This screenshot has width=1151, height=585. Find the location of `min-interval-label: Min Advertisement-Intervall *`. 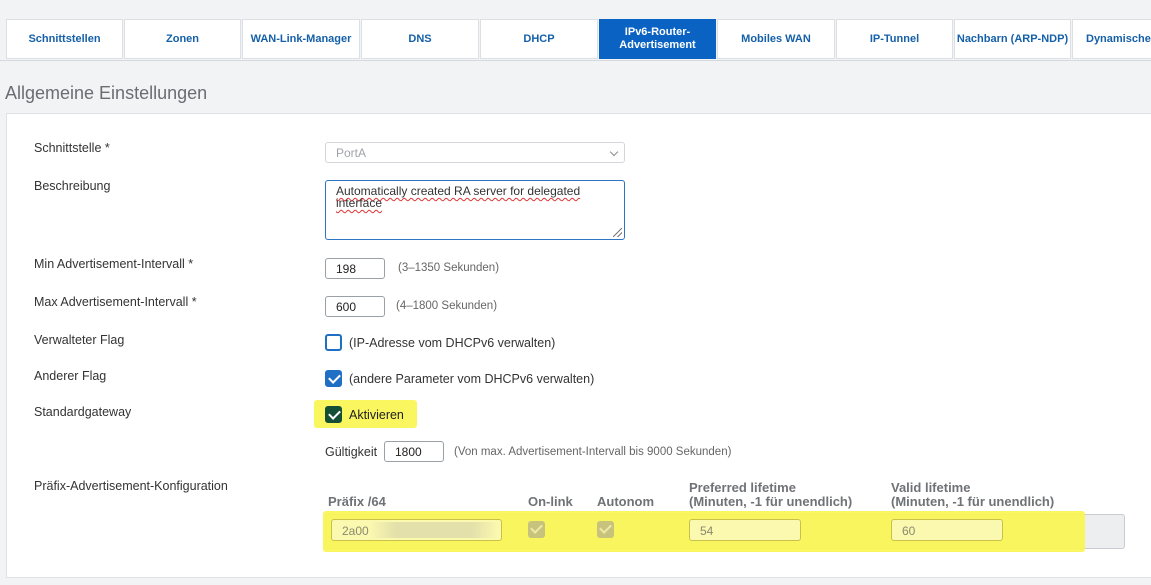

min-interval-label: Min Advertisement-Intervall * is located at coordinates (114, 264).